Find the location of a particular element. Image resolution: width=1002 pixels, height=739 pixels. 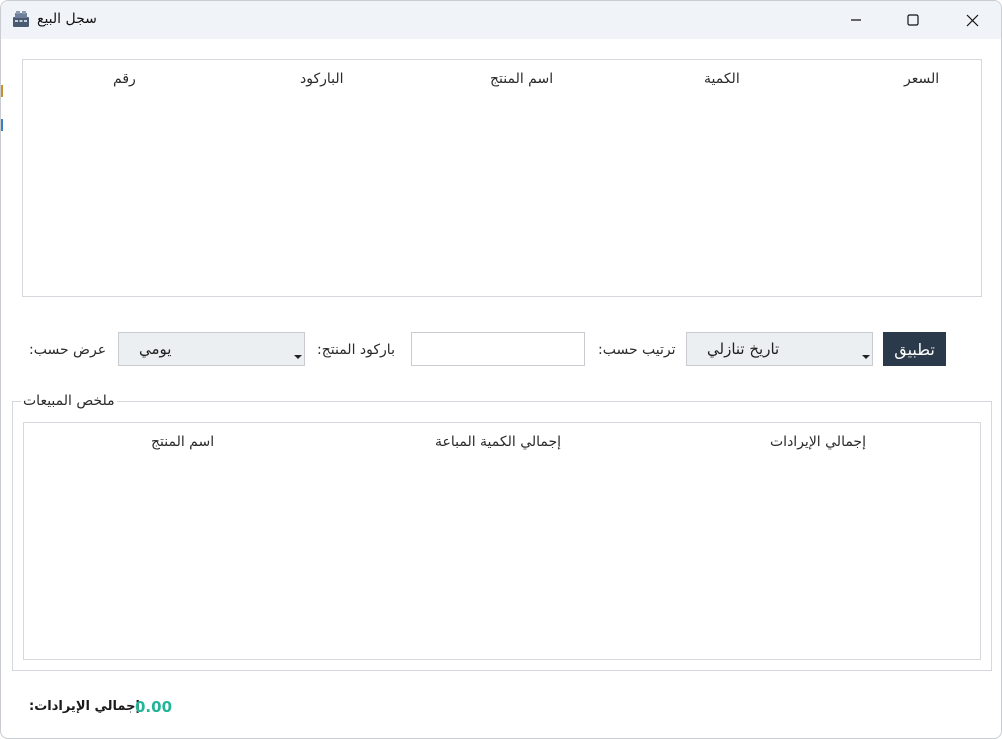

view-by-label: :عرض حسب is located at coordinates (68, 350).